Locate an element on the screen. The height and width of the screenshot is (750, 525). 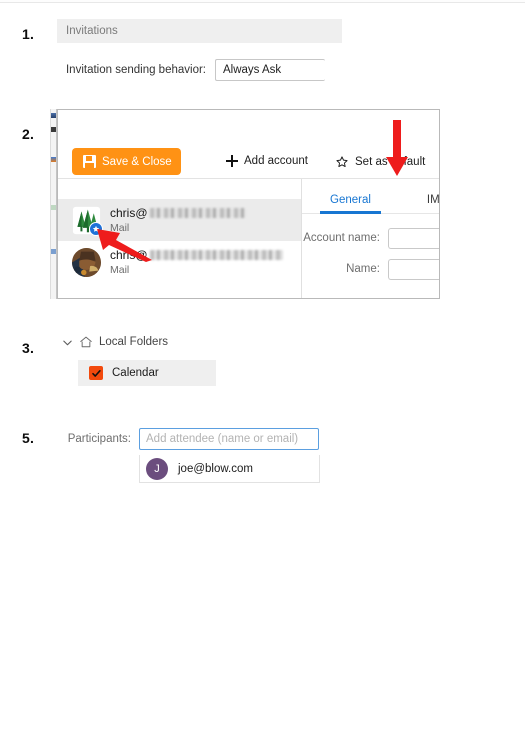
invitation-behavior-label: Invitation sending behavior: is located at coordinates (135, 70).